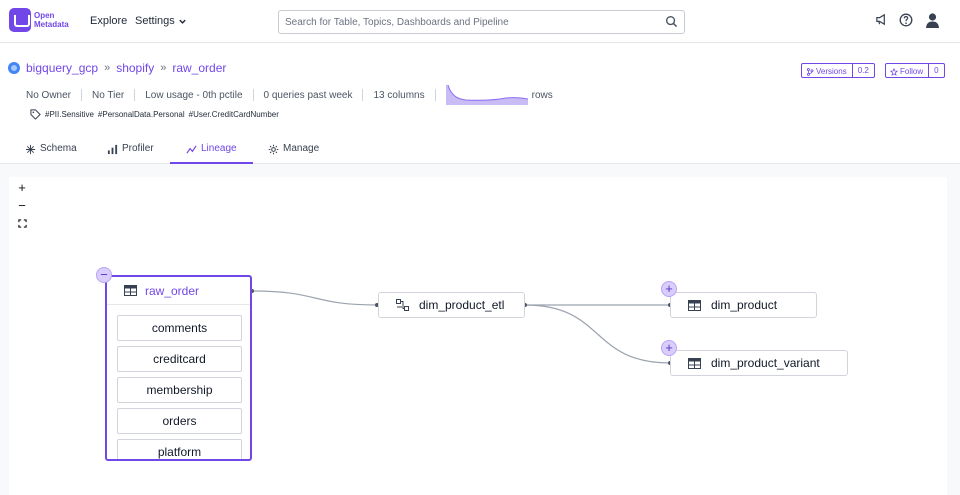 This screenshot has height=495, width=960. Describe the element at coordinates (108, 21) in the screenshot. I see `nav-explore: Explore` at that location.